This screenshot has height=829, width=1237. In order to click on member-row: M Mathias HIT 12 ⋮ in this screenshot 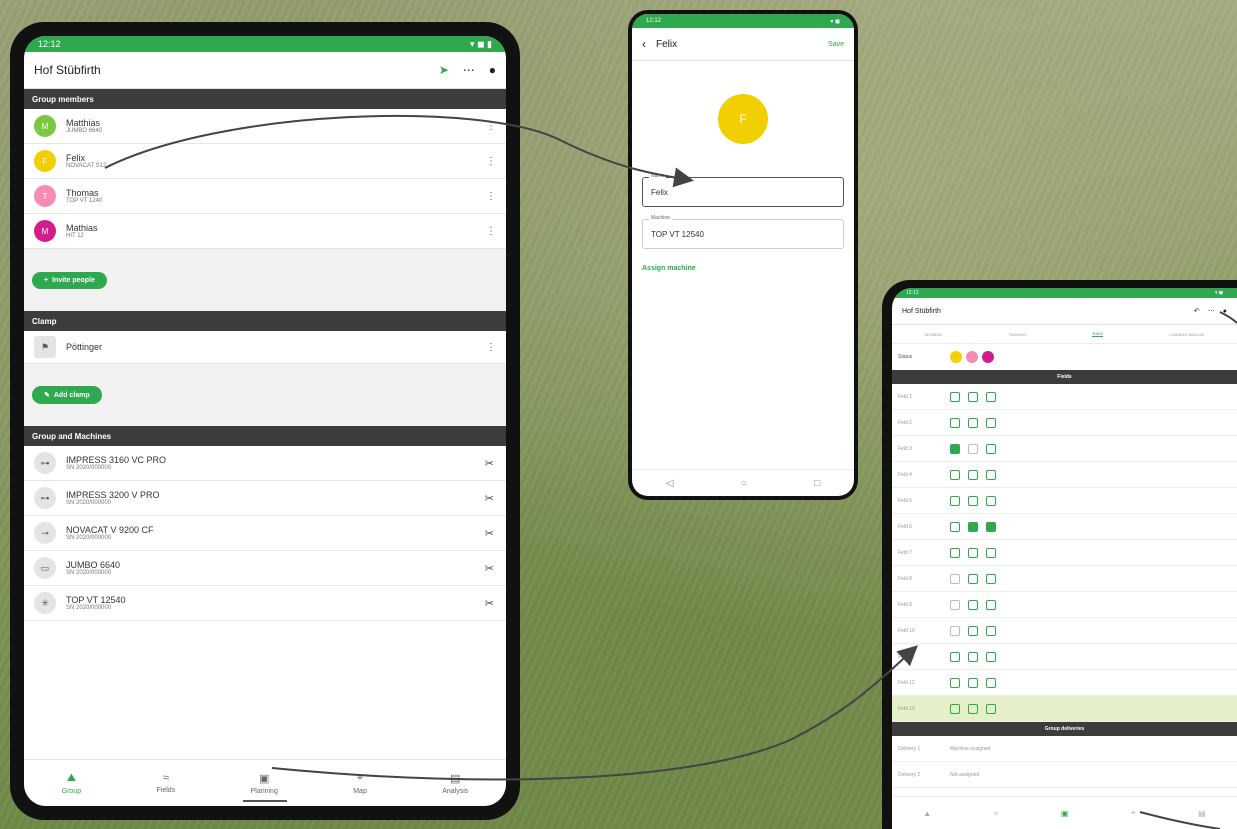, I will do `click(265, 231)`.